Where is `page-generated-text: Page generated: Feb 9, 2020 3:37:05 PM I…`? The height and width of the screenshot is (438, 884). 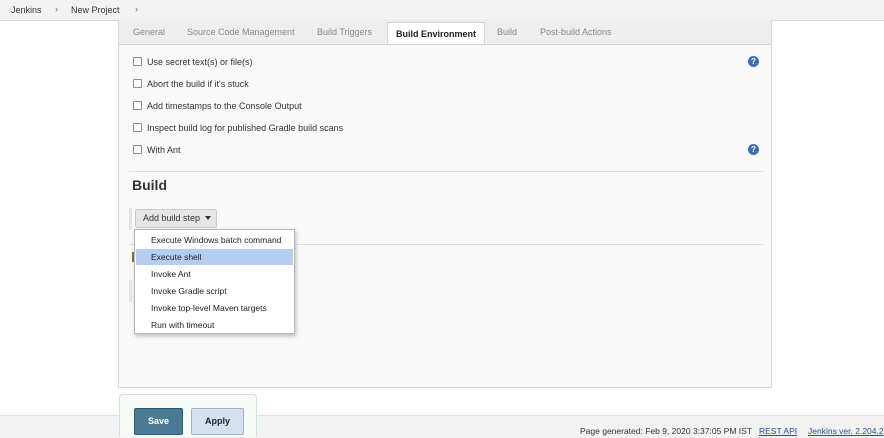 page-generated-text: Page generated: Feb 9, 2020 3:37:05 PM I… is located at coordinates (666, 431).